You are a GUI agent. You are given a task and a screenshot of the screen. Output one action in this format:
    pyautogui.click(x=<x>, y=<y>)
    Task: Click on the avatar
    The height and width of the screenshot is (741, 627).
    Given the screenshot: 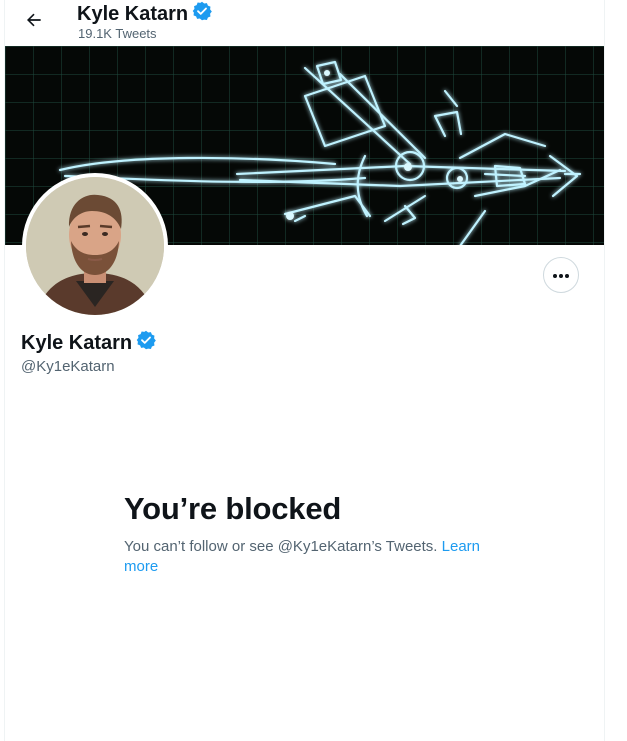 What is the action you would take?
    pyautogui.click(x=95, y=246)
    